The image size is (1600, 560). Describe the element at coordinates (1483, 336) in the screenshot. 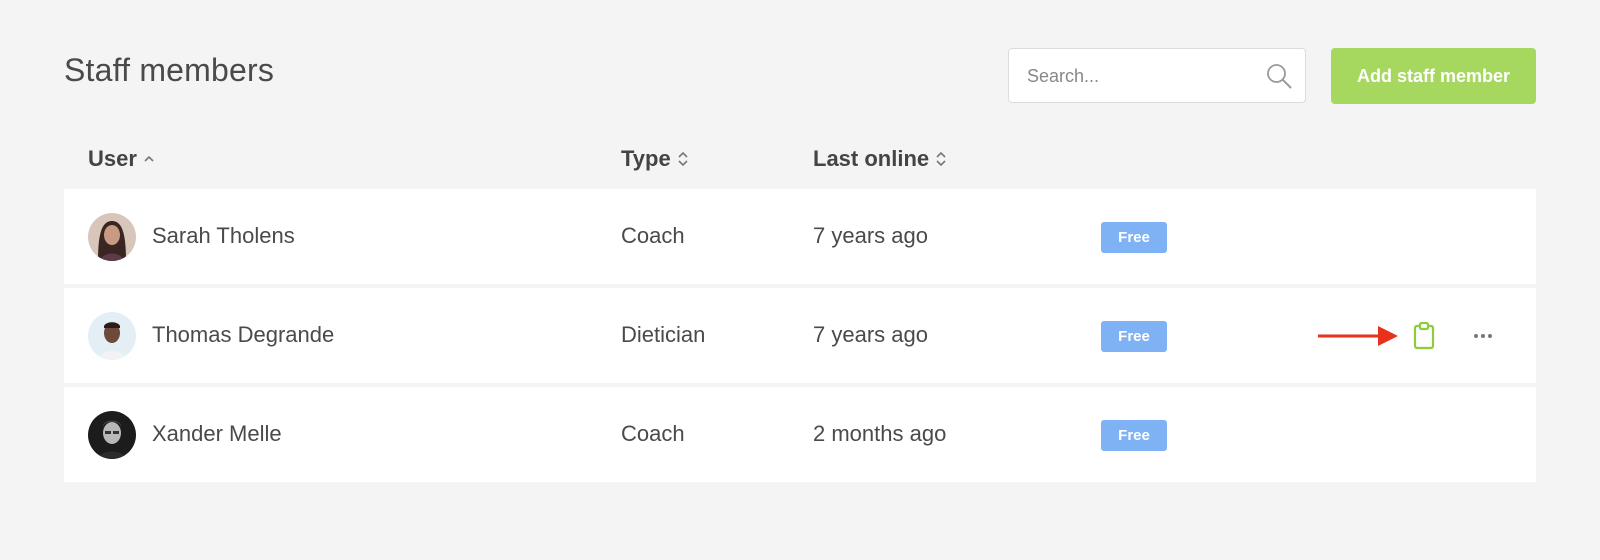

I see `more-icon` at that location.